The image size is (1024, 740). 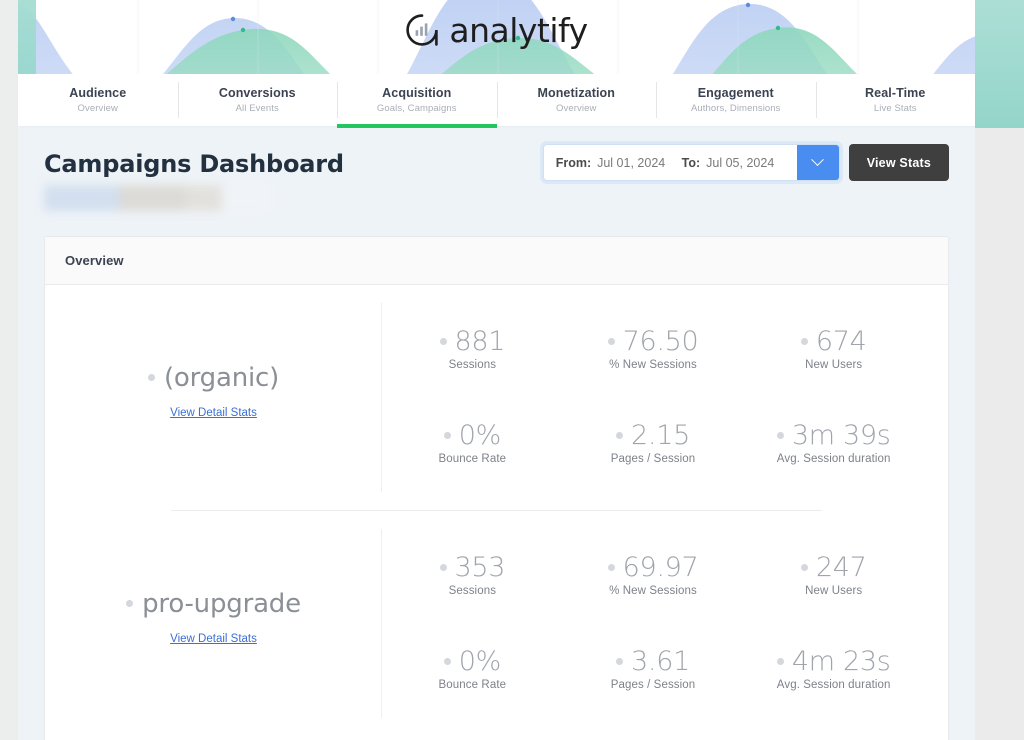 I want to click on tab-title: Monetization, so click(x=576, y=93).